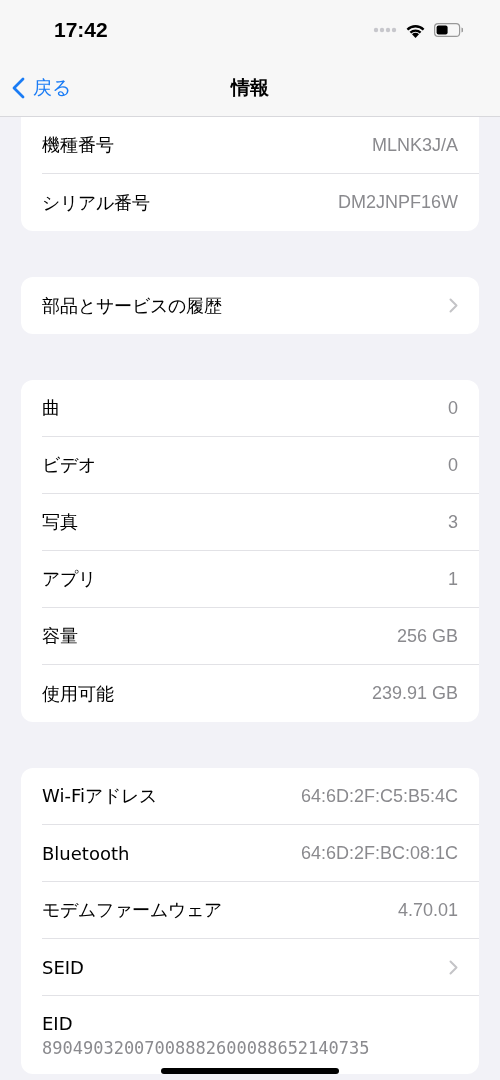  What do you see at coordinates (414, 693) in the screenshot?
I see `row-value: 239.91 GB` at bounding box center [414, 693].